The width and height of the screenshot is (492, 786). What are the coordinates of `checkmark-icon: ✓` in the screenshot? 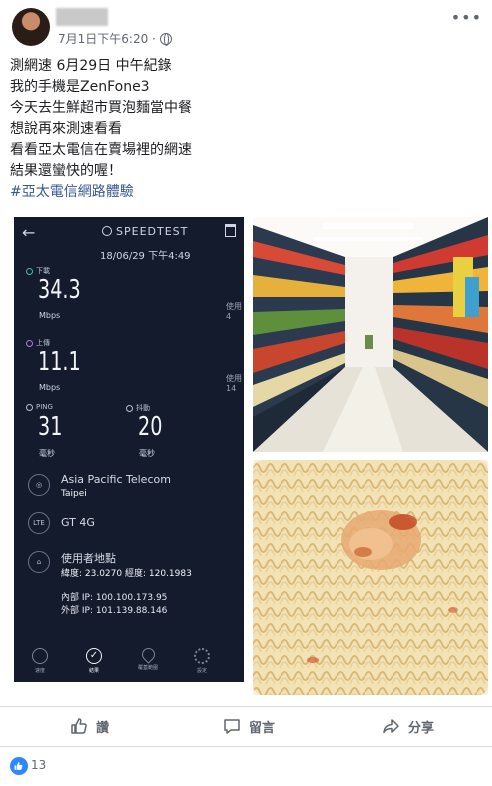 It's located at (94, 656).